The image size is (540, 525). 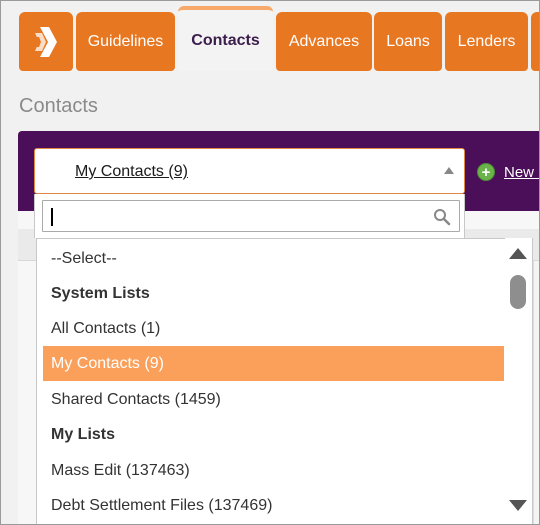 What do you see at coordinates (273, 363) in the screenshot?
I see `option-my-contacts: My Contacts (9)` at bounding box center [273, 363].